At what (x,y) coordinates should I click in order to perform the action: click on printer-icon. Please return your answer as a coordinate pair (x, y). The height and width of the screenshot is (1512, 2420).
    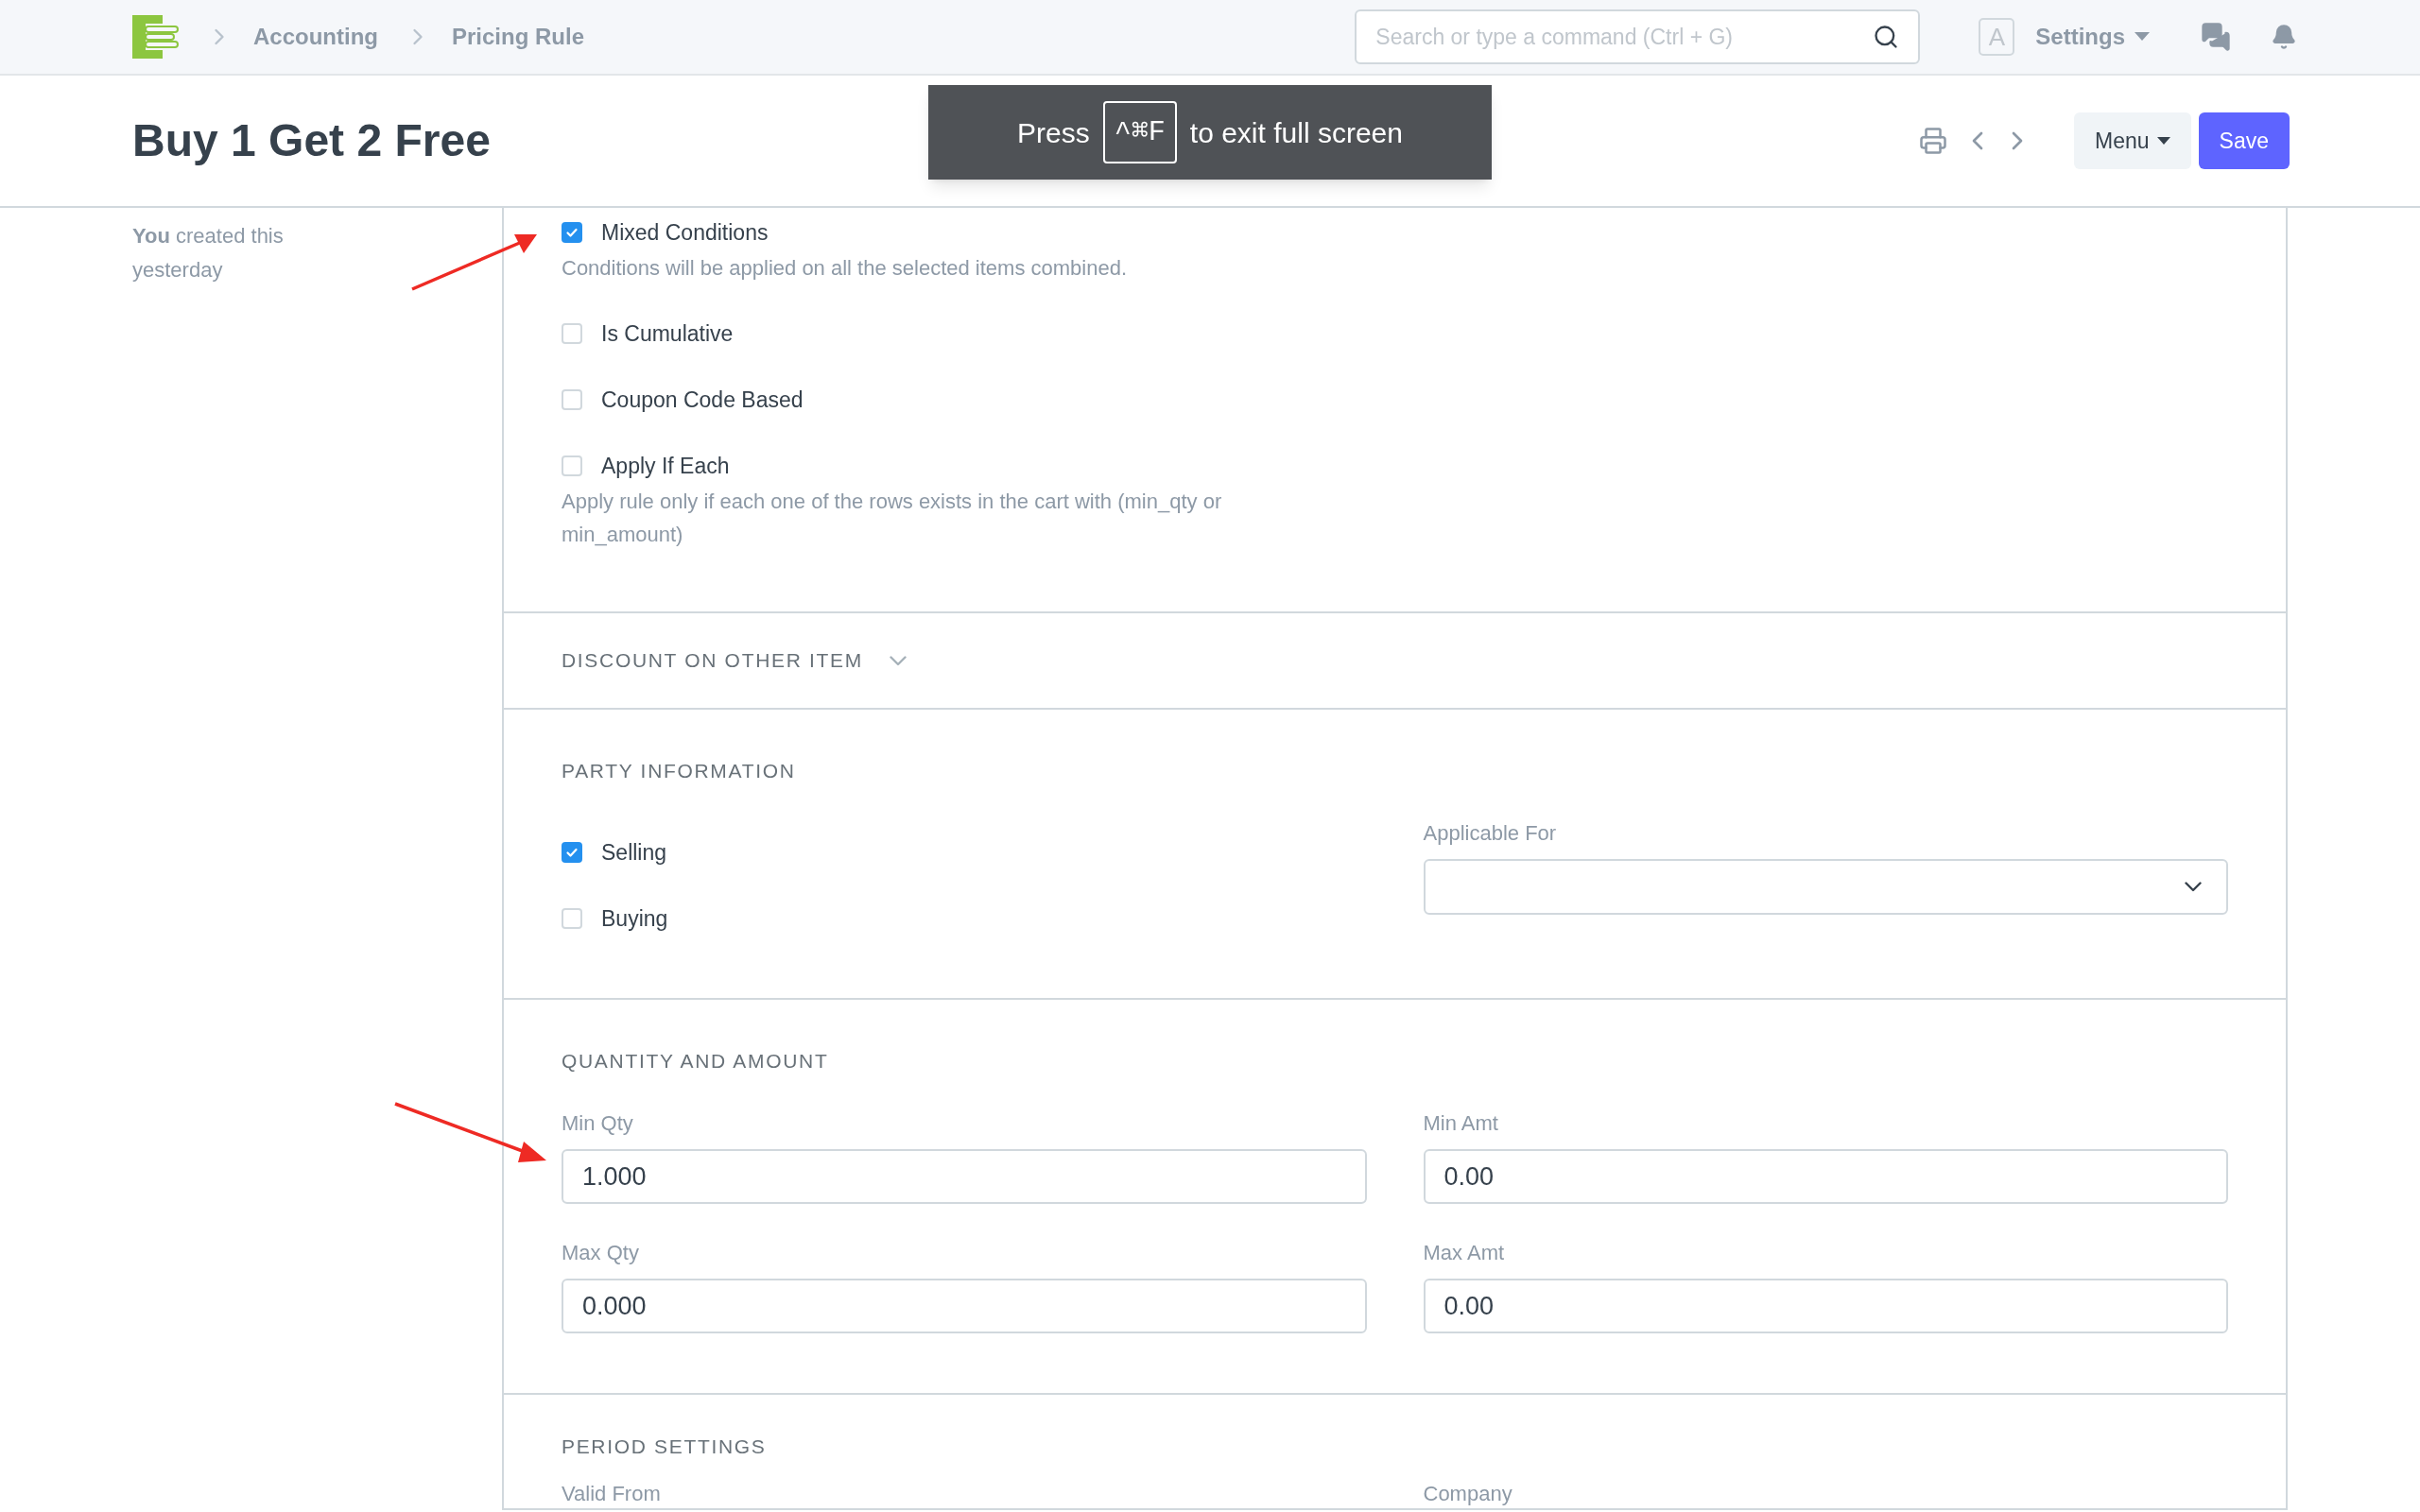
    Looking at the image, I should click on (1933, 141).